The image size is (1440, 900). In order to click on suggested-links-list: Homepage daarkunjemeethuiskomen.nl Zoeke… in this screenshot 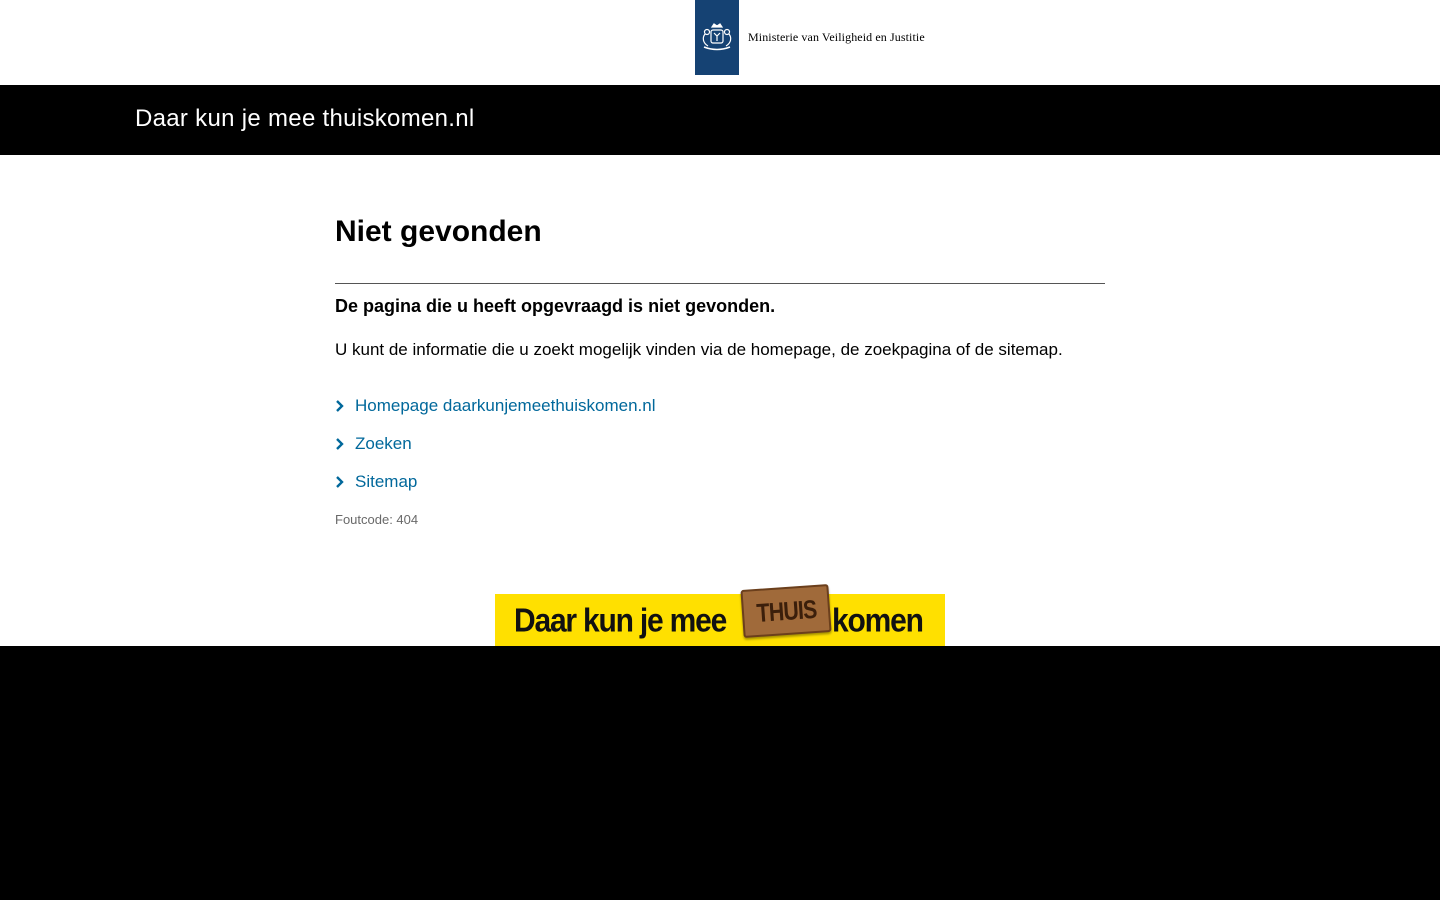, I will do `click(495, 444)`.